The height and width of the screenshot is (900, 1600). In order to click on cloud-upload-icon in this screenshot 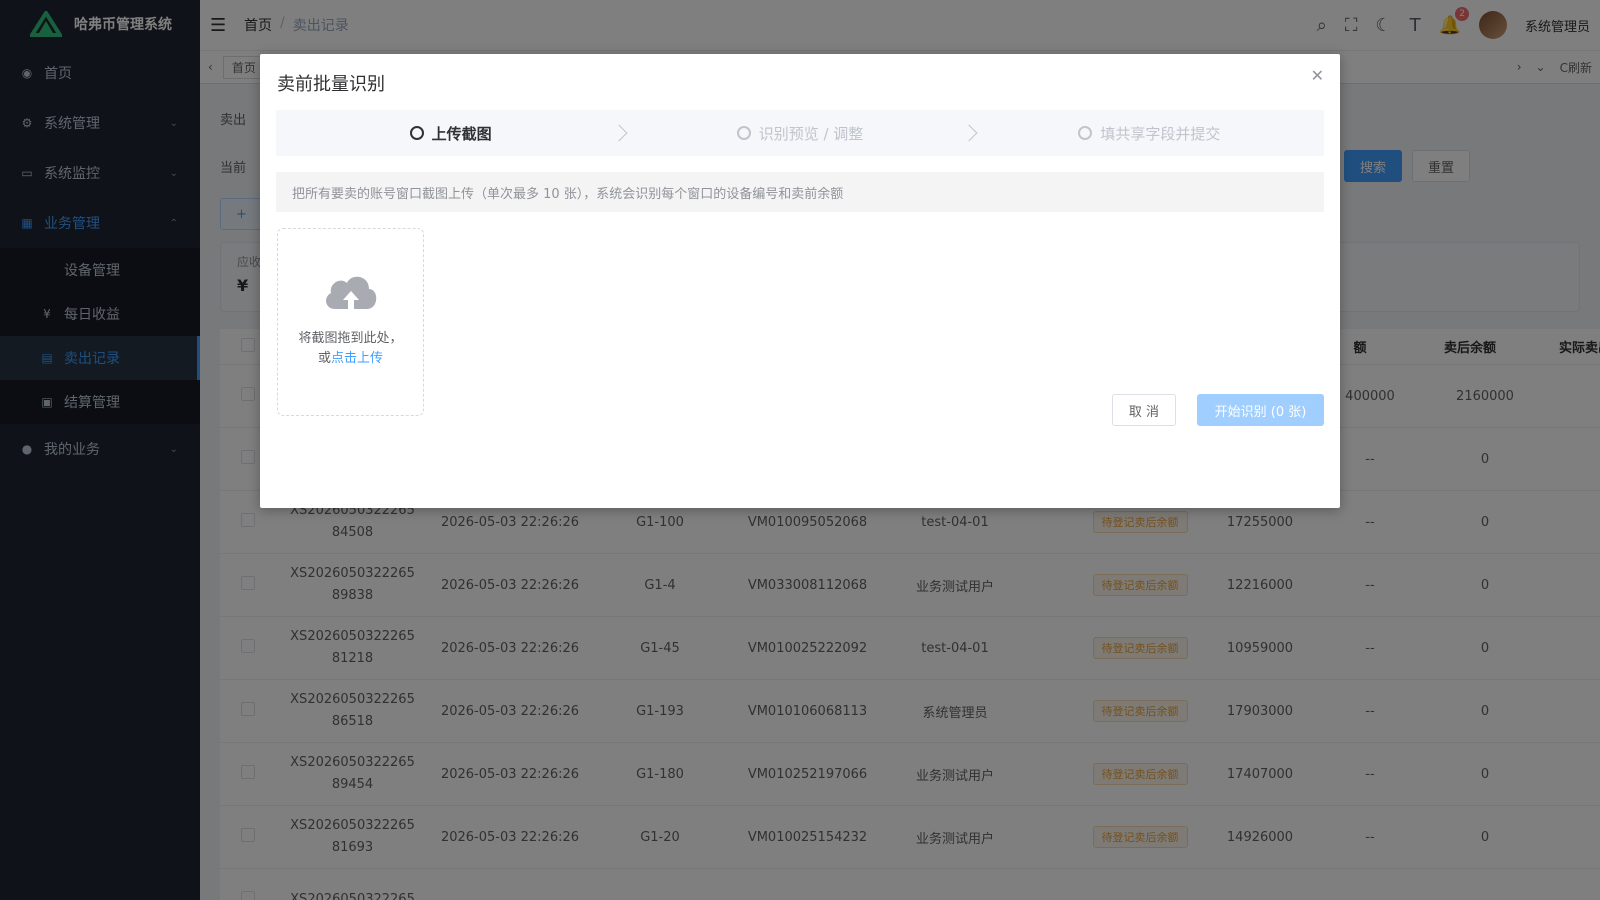, I will do `click(350, 293)`.